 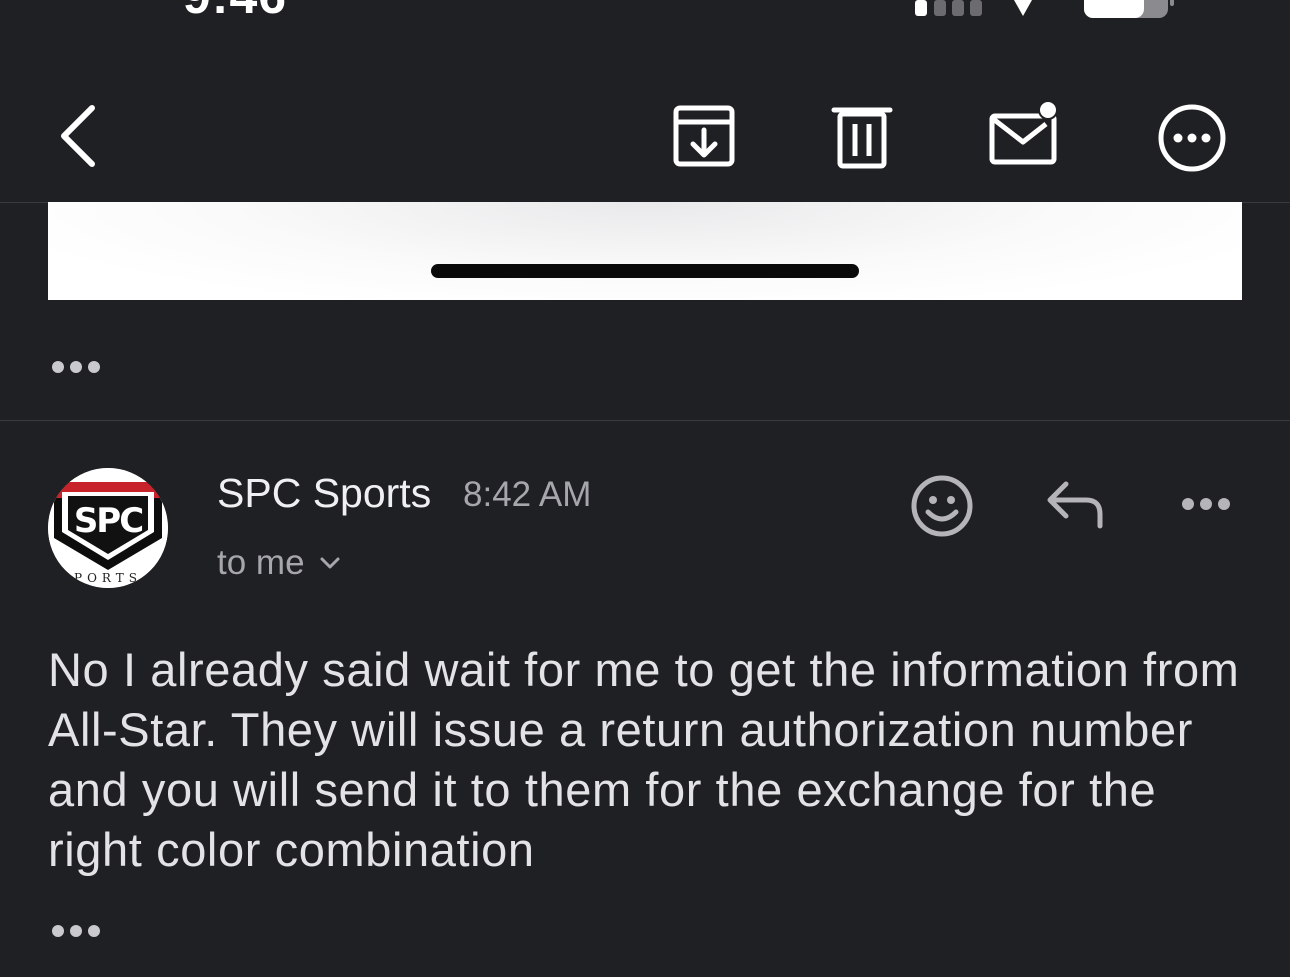 What do you see at coordinates (645, 15) in the screenshot?
I see `status-bar: 9:46` at bounding box center [645, 15].